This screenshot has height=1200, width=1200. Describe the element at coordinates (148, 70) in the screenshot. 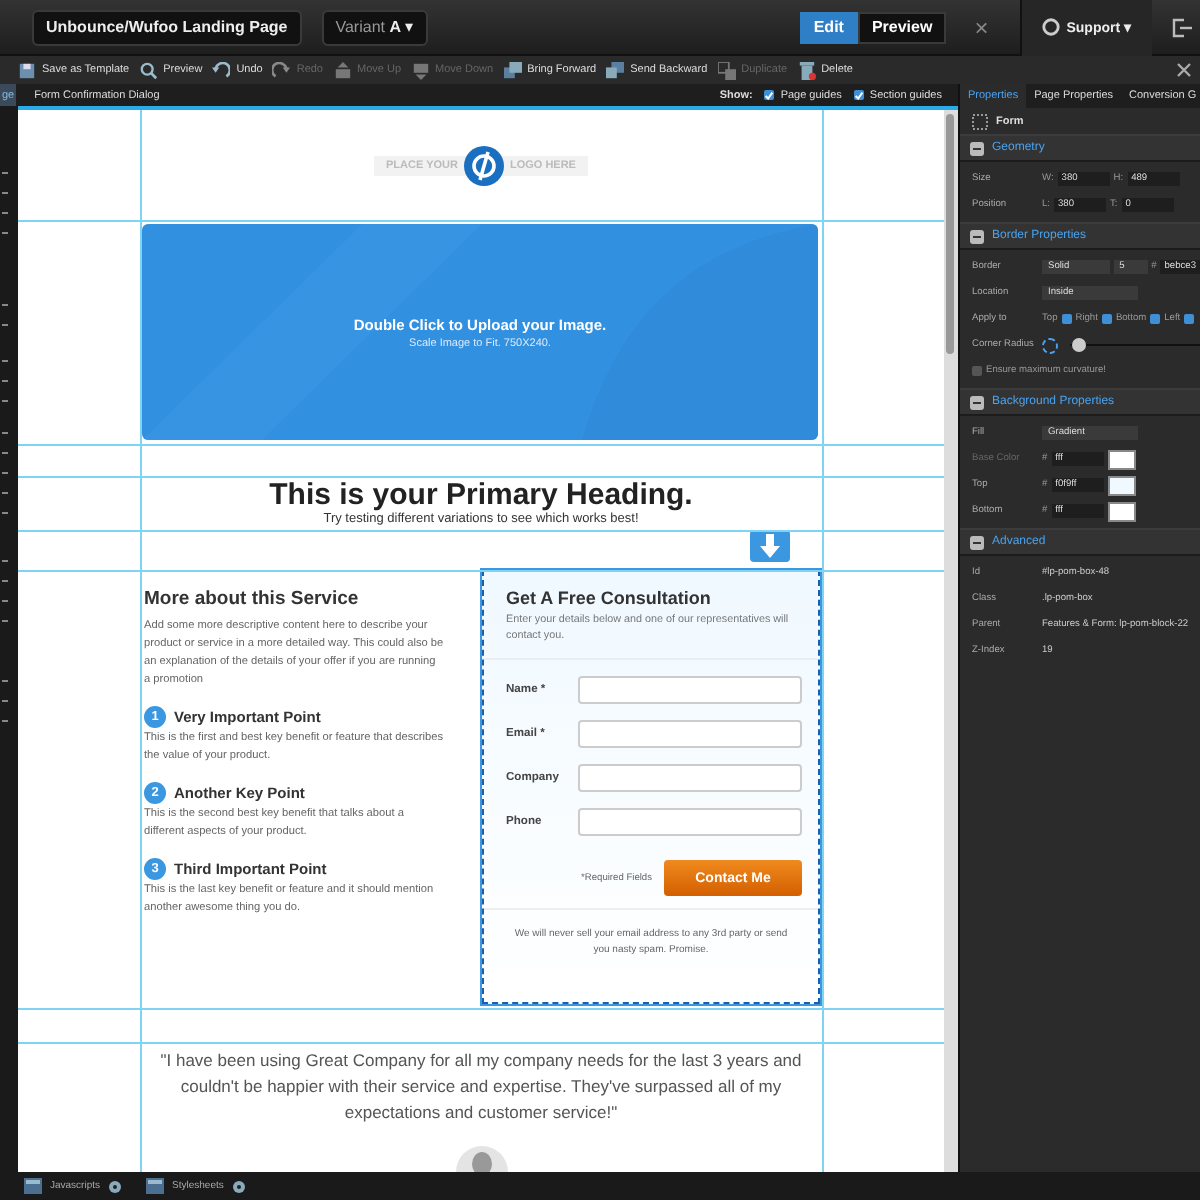

I see `search-icon` at that location.